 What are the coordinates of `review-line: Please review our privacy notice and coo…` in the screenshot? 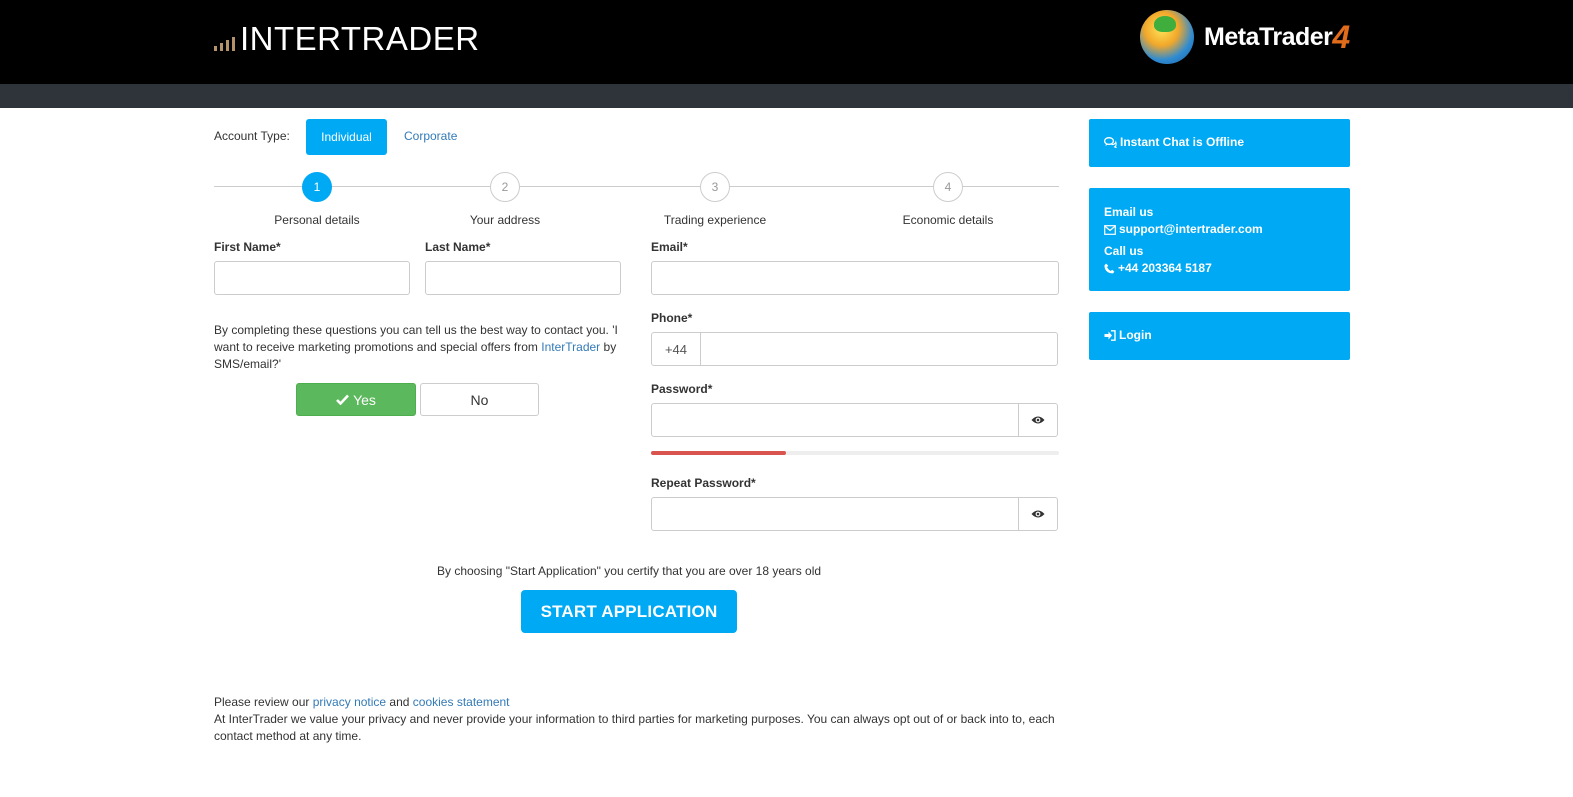 It's located at (639, 702).